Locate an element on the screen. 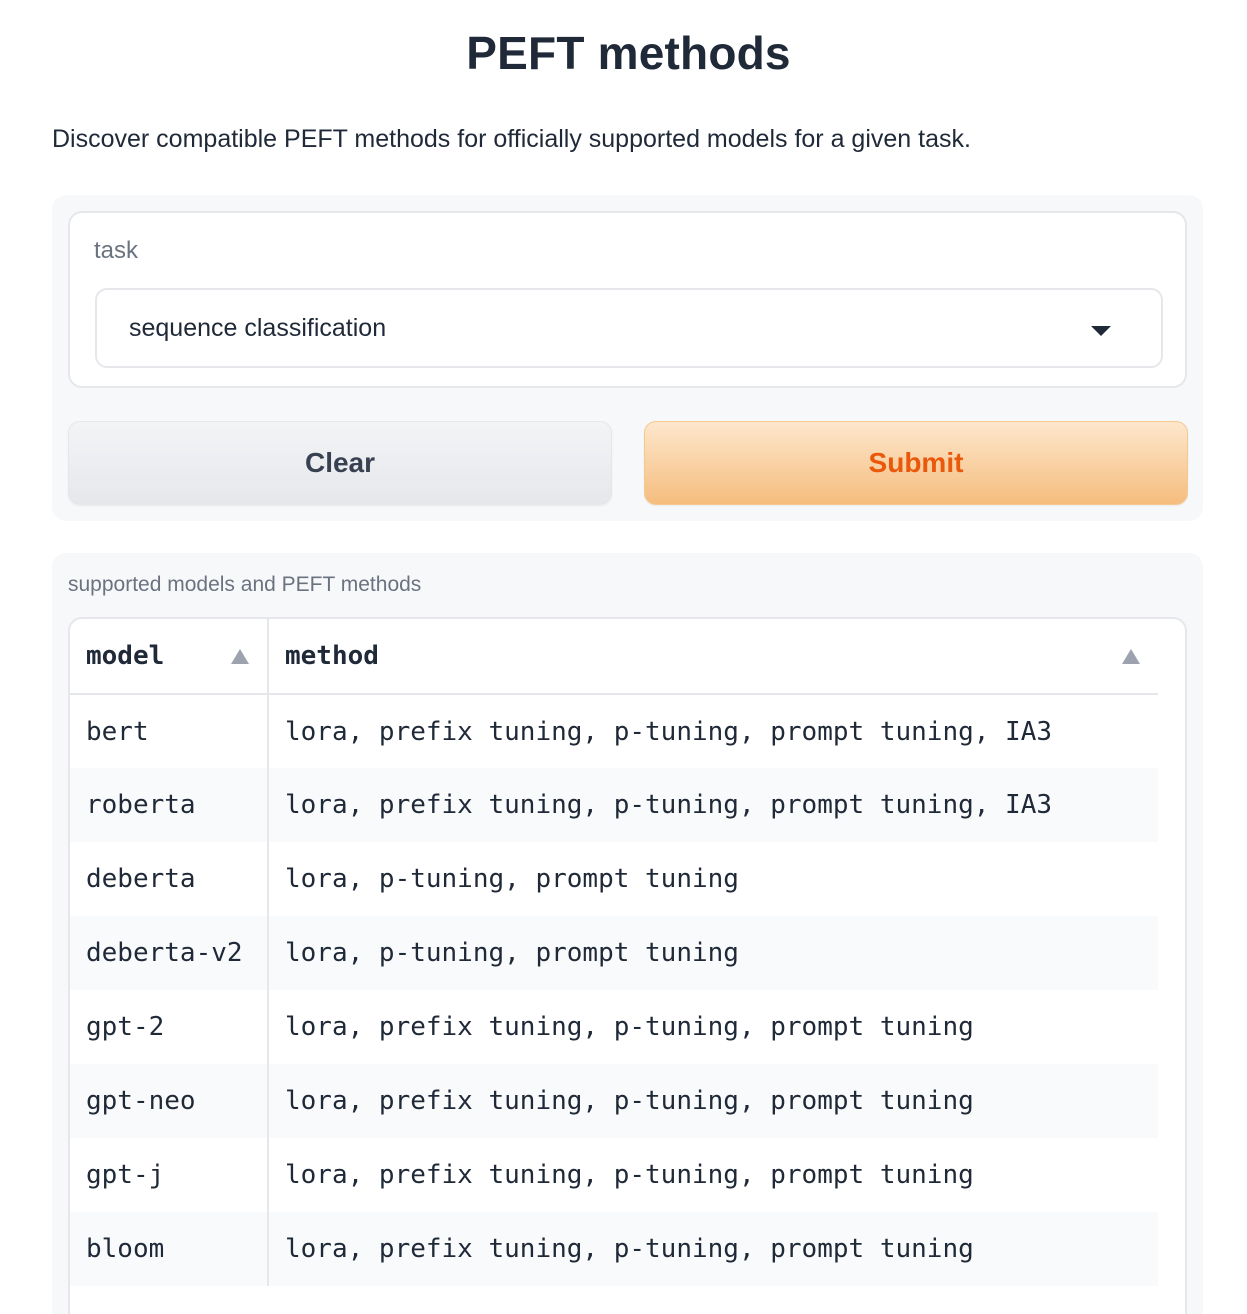 The height and width of the screenshot is (1314, 1247). task-select: sequence classification is located at coordinates (629, 328).